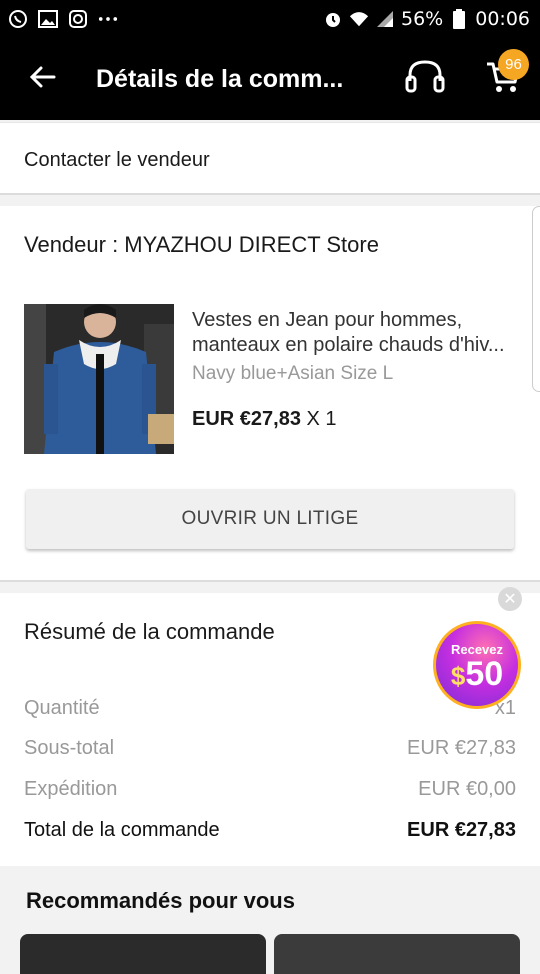 The width and height of the screenshot is (540, 974). I want to click on back-arrow-icon, so click(42, 79).